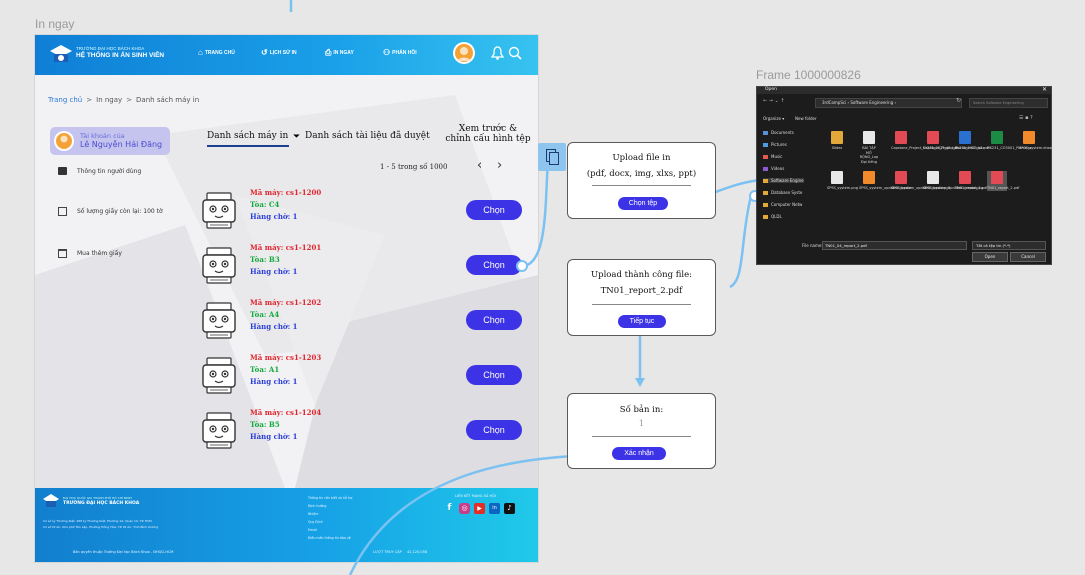  Describe the element at coordinates (970, 148) in the screenshot. I see `file-name: Document1.docx` at that location.